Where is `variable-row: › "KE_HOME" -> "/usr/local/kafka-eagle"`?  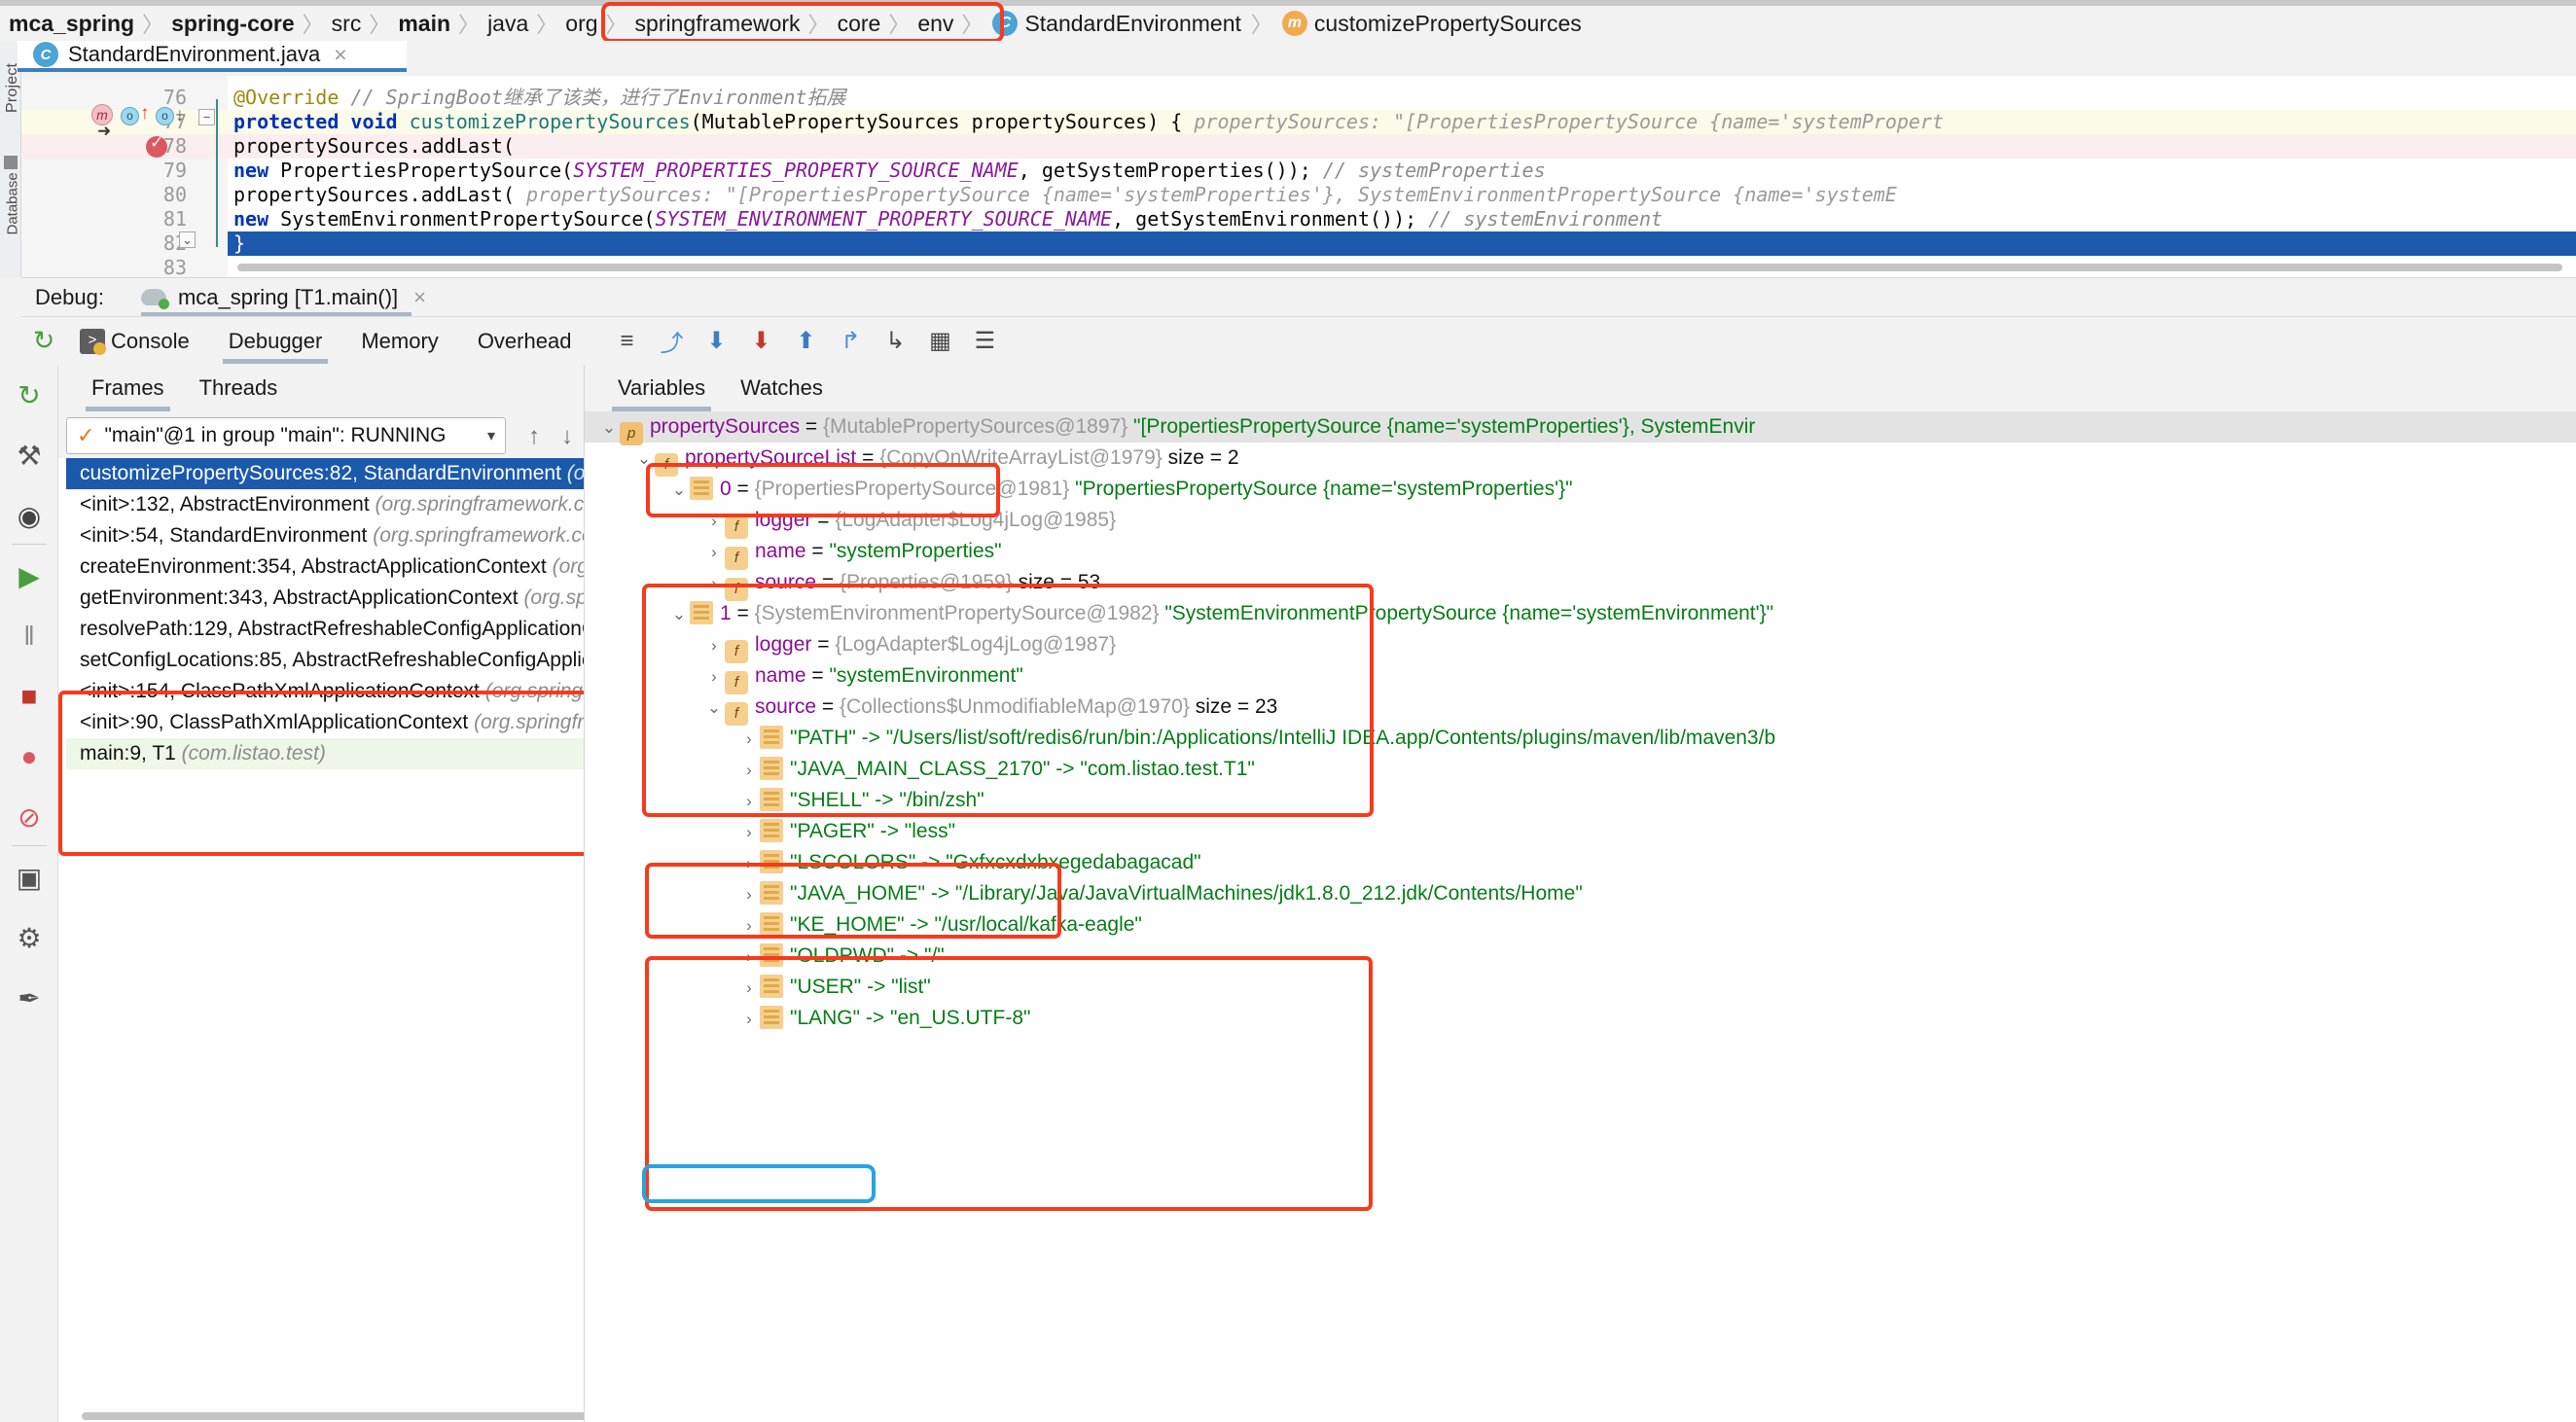
variable-row: › "KE_HOME" -> "/usr/local/kafka-eagle" is located at coordinates (1580, 925).